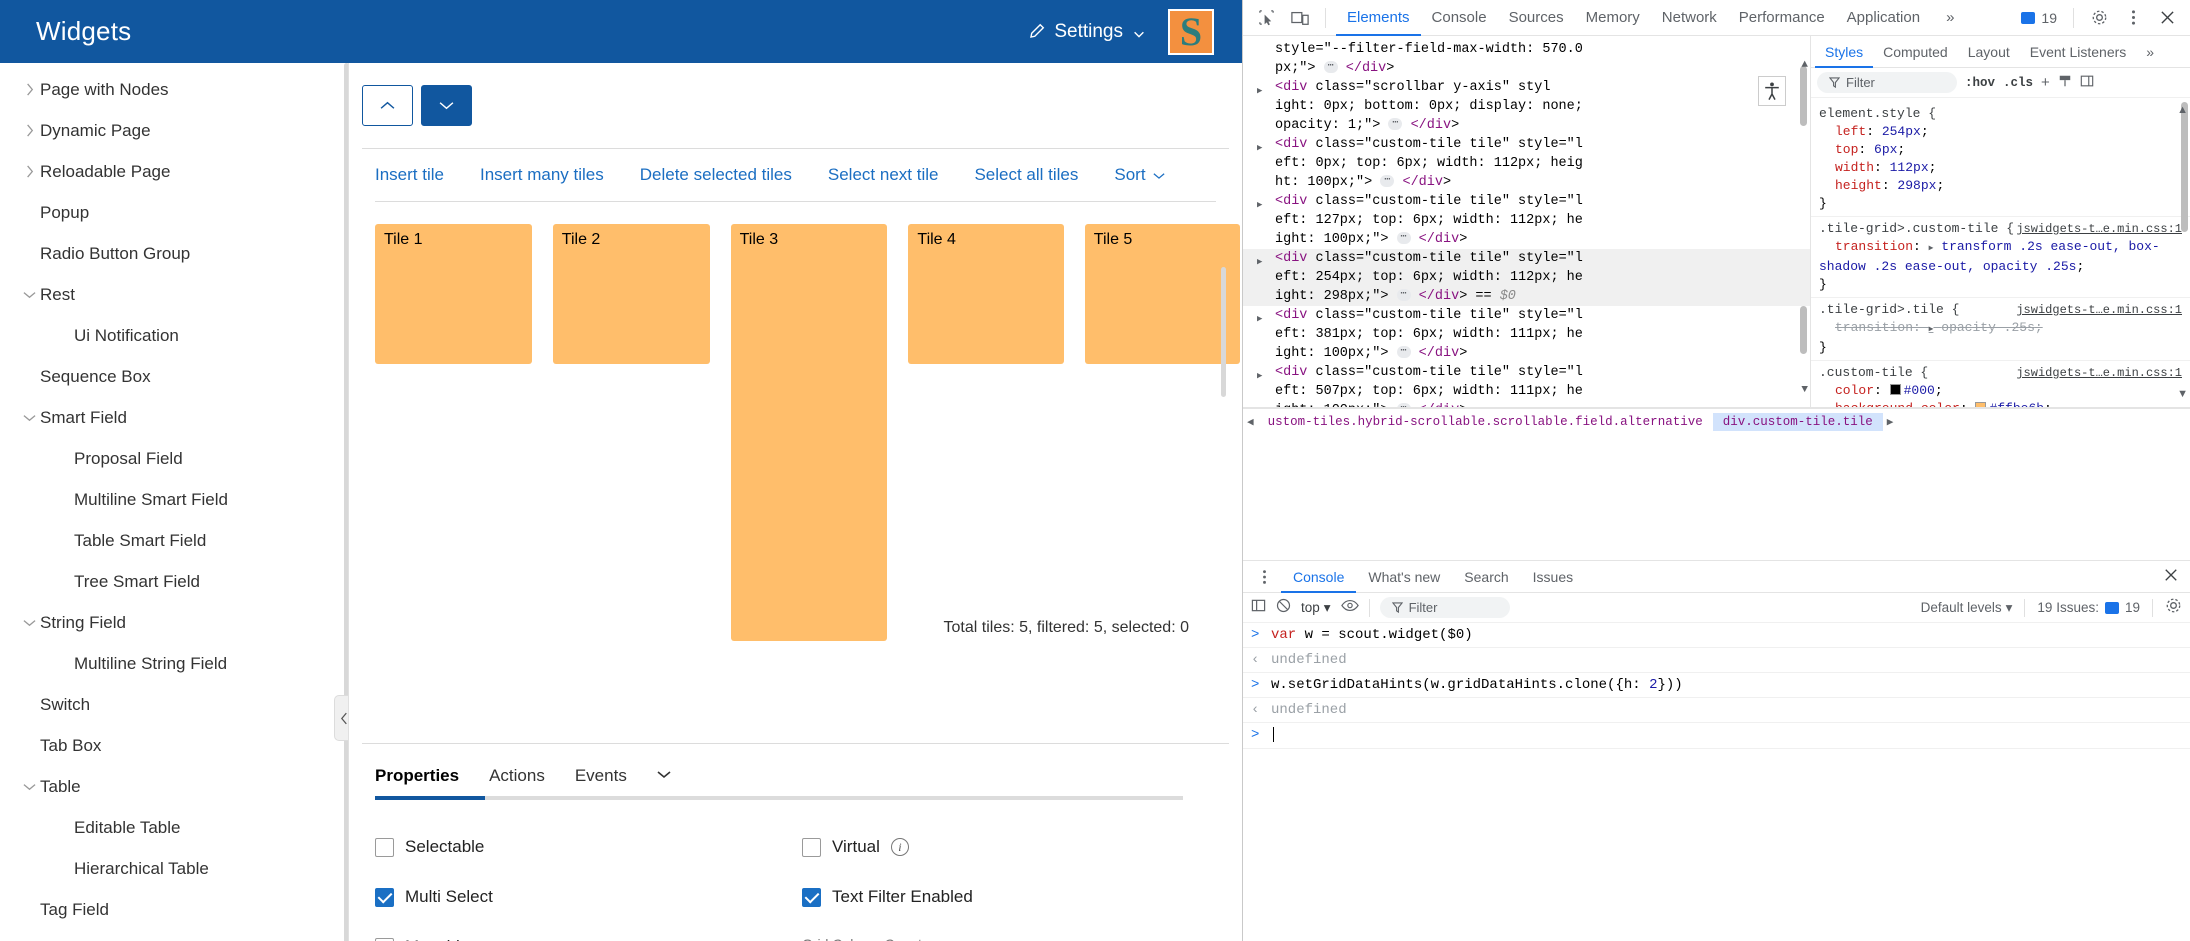  What do you see at coordinates (1890, 422) in the screenshot?
I see `breadcrumb-next-icon: ▶` at bounding box center [1890, 422].